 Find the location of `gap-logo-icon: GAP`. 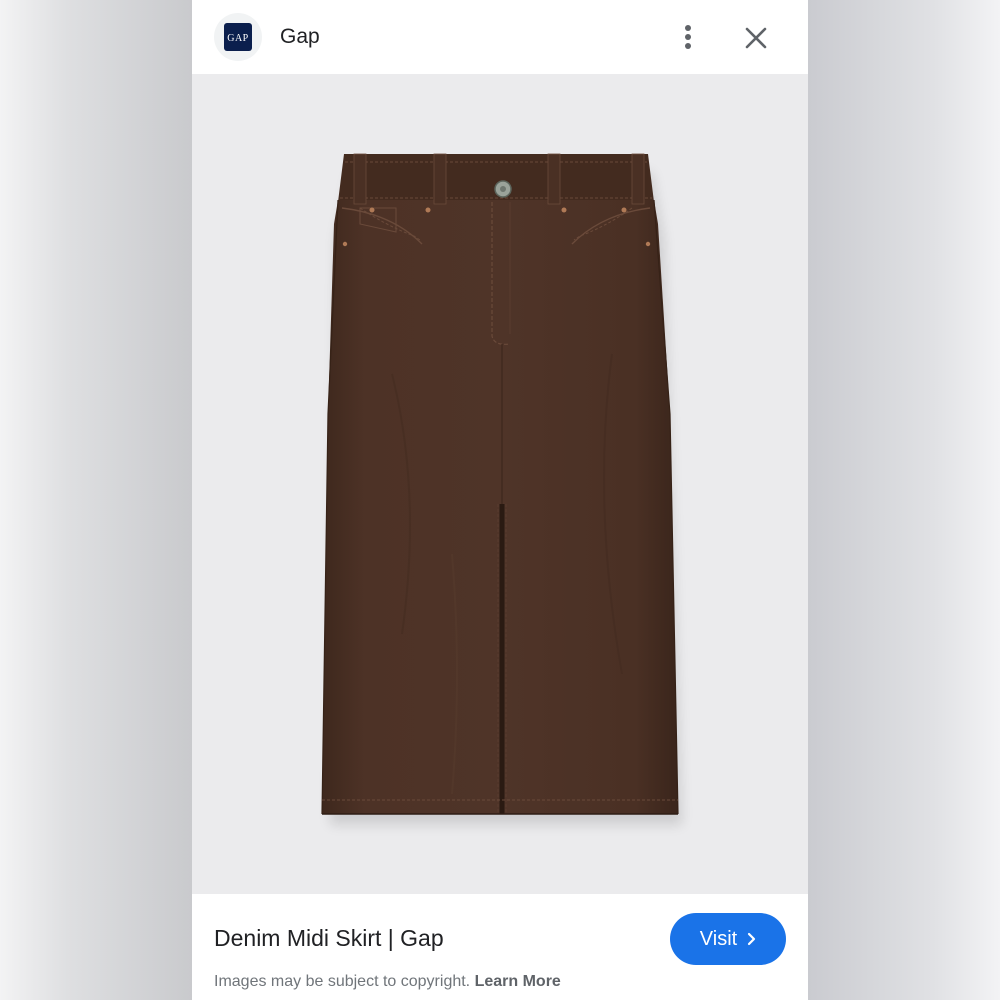

gap-logo-icon: GAP is located at coordinates (238, 37).